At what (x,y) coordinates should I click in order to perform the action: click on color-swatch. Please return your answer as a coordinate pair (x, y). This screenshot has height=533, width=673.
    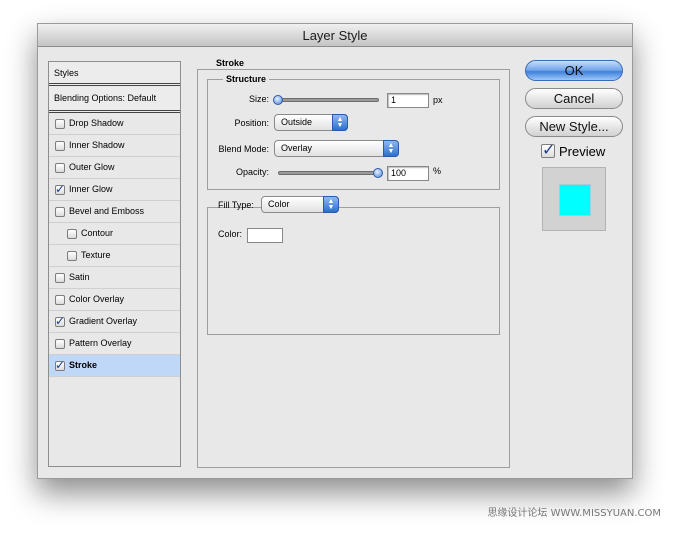
    Looking at the image, I should click on (265, 235).